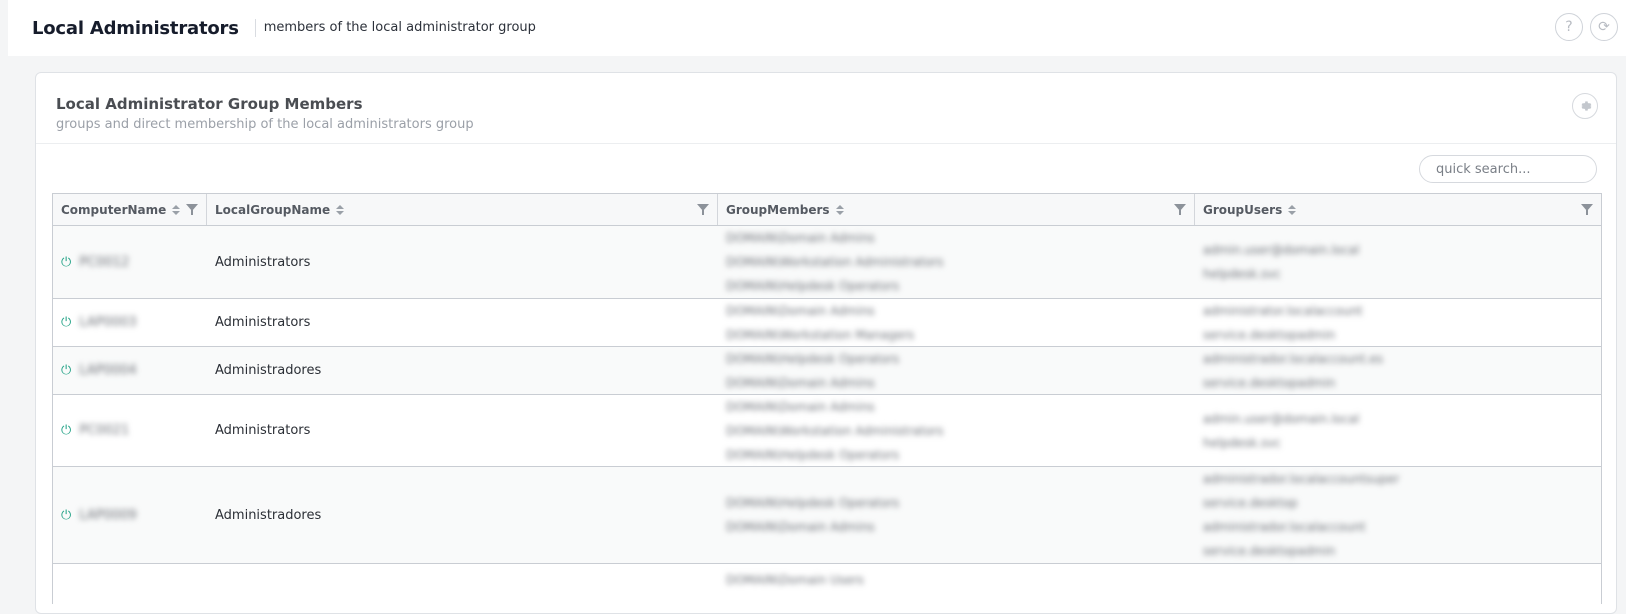 This screenshot has height=614, width=1626. Describe the element at coordinates (1293, 358) in the screenshot. I see `group-user: administrador.localaccount.es` at that location.